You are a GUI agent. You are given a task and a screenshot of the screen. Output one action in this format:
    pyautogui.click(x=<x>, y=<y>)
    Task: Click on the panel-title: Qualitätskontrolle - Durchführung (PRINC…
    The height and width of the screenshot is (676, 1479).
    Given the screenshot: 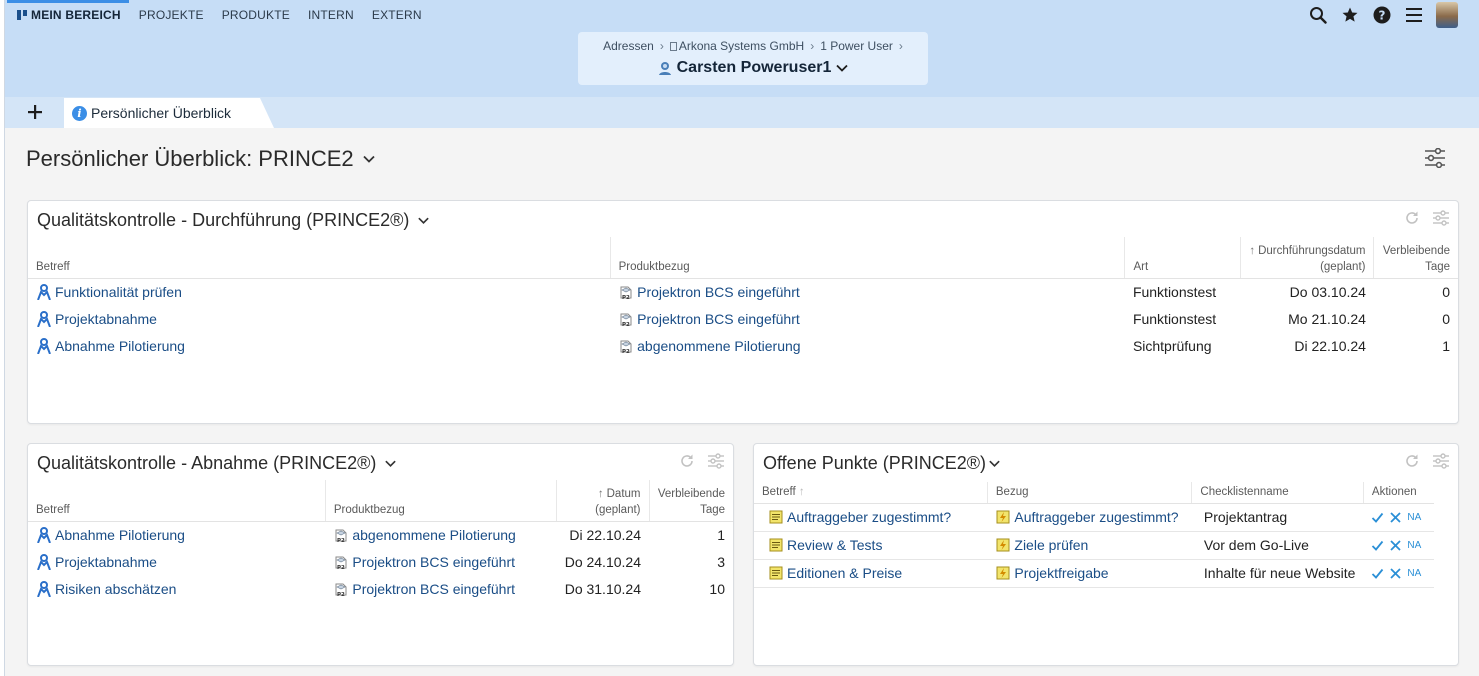 What is the action you would take?
    pyautogui.click(x=233, y=220)
    